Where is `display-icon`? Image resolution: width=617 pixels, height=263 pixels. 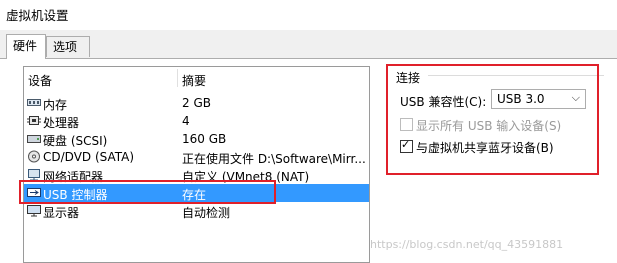
display-icon is located at coordinates (34, 210).